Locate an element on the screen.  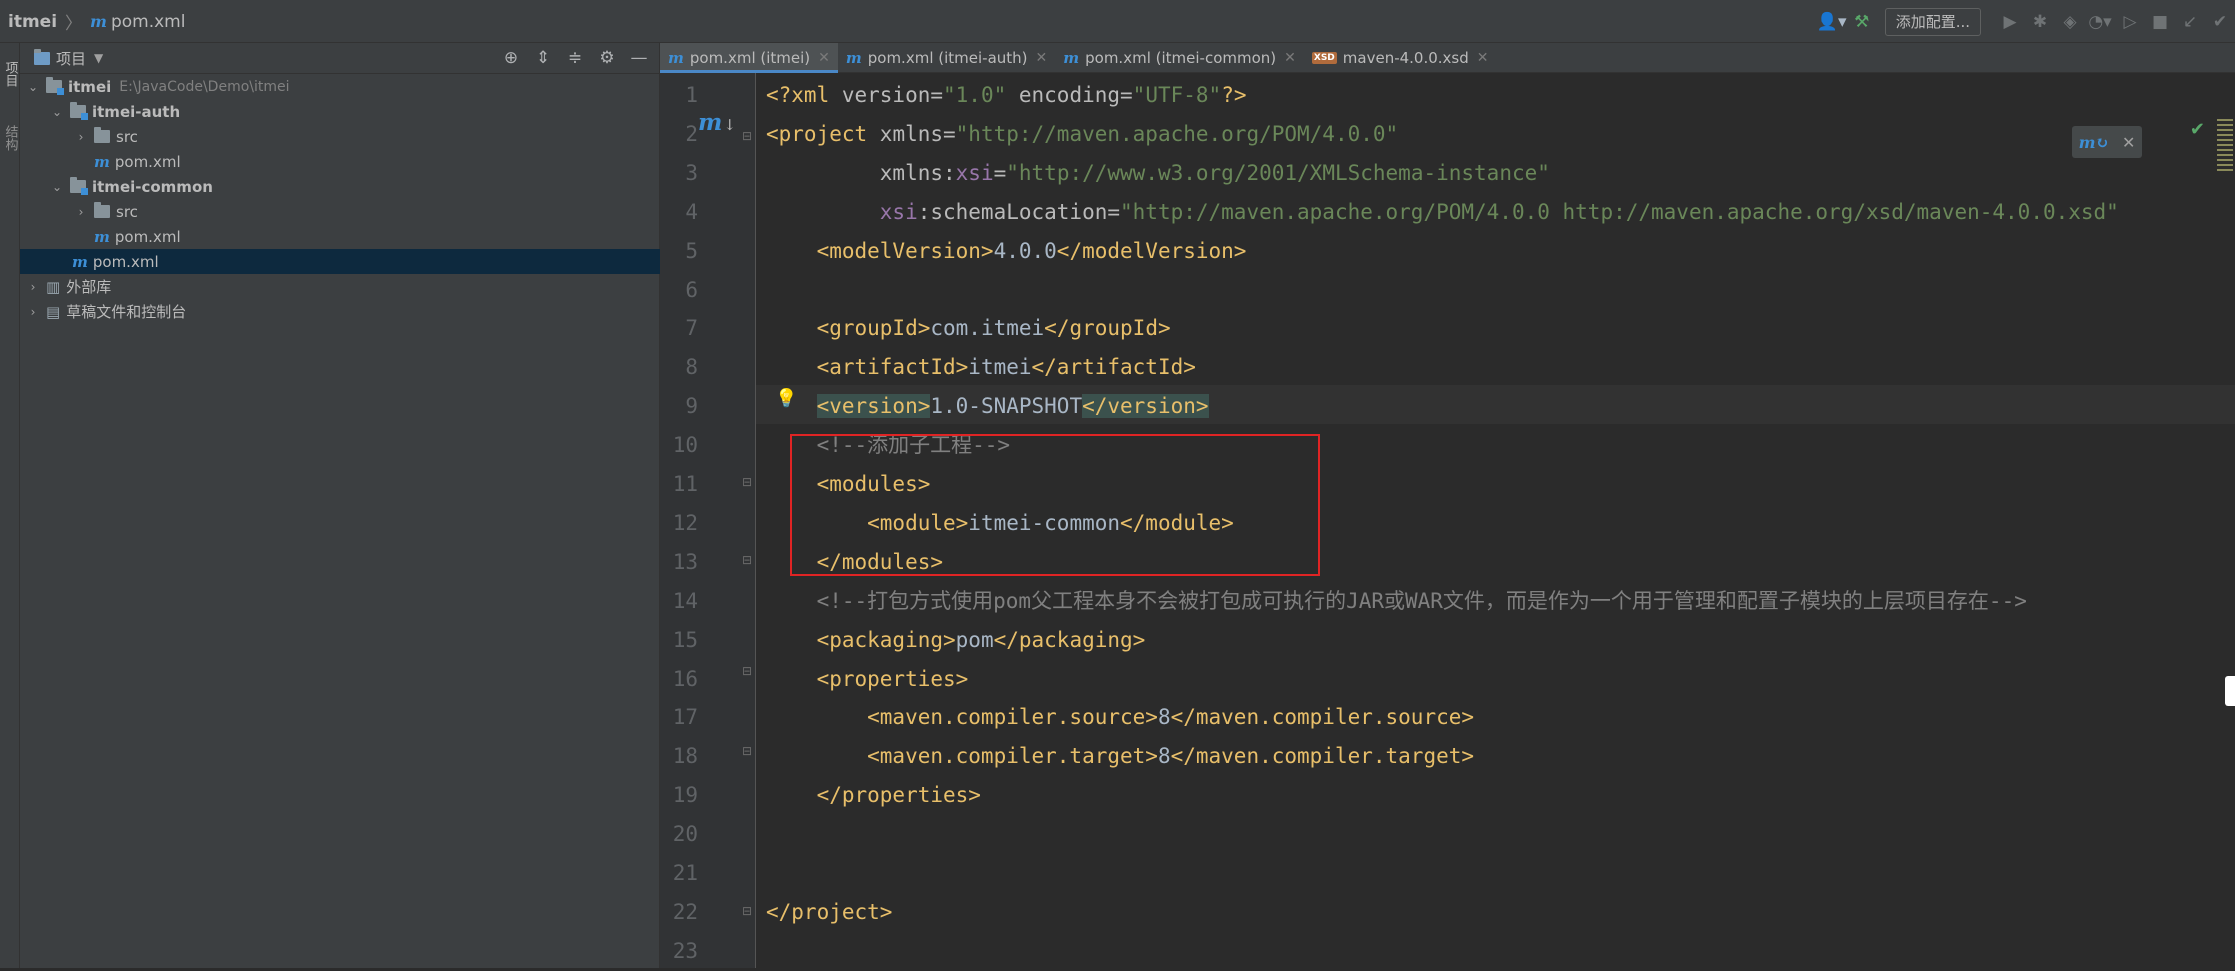
code-text: <artifactId>itmei</artifactId> is located at coordinates (981, 367).